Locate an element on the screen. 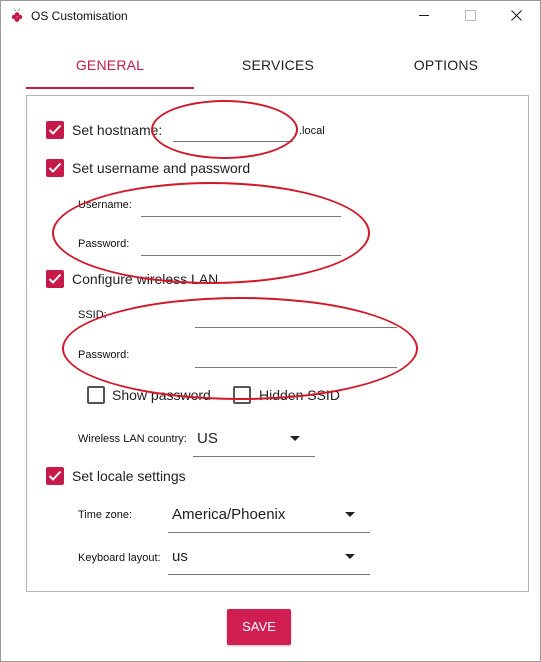 The height and width of the screenshot is (662, 541). raspberry-pi-icon is located at coordinates (17, 15).